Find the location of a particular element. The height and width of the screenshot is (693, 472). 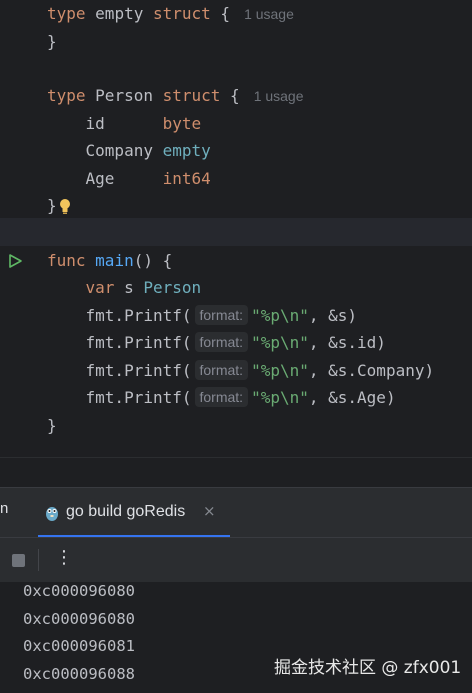

stop-icon is located at coordinates (18, 560).